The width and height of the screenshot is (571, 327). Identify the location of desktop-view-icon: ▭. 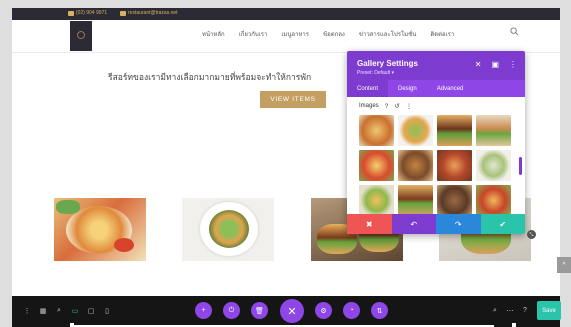
(75, 310).